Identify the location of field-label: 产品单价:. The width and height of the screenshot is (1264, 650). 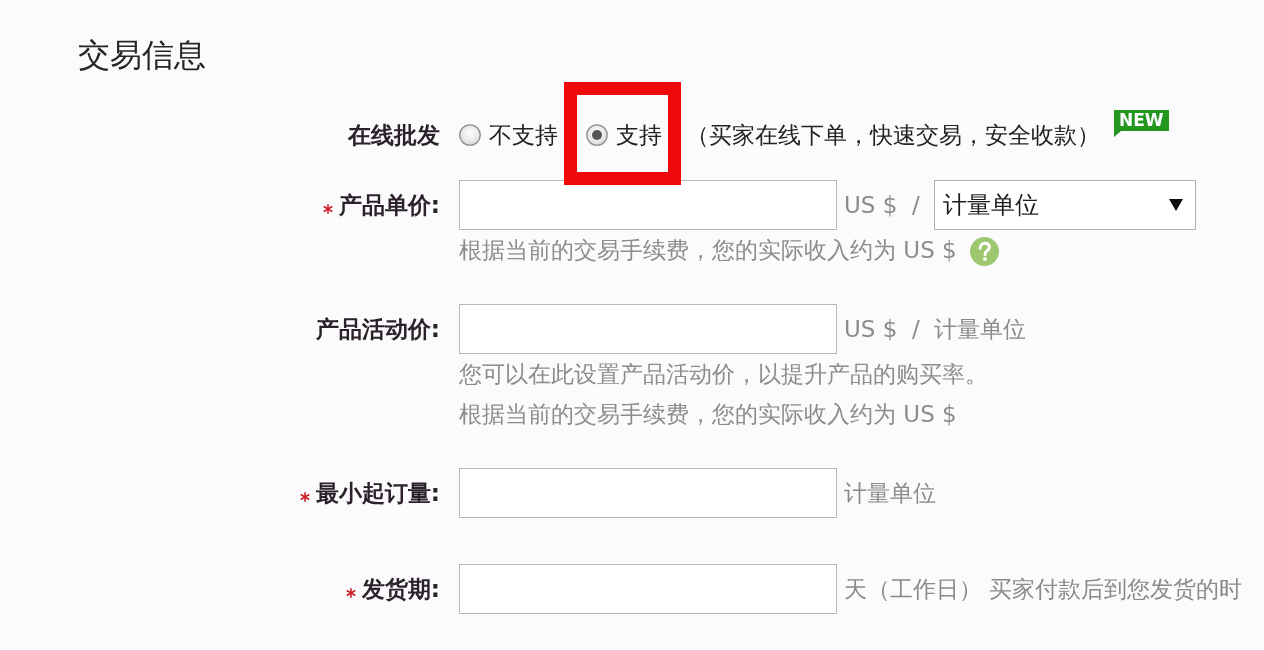
(389, 205).